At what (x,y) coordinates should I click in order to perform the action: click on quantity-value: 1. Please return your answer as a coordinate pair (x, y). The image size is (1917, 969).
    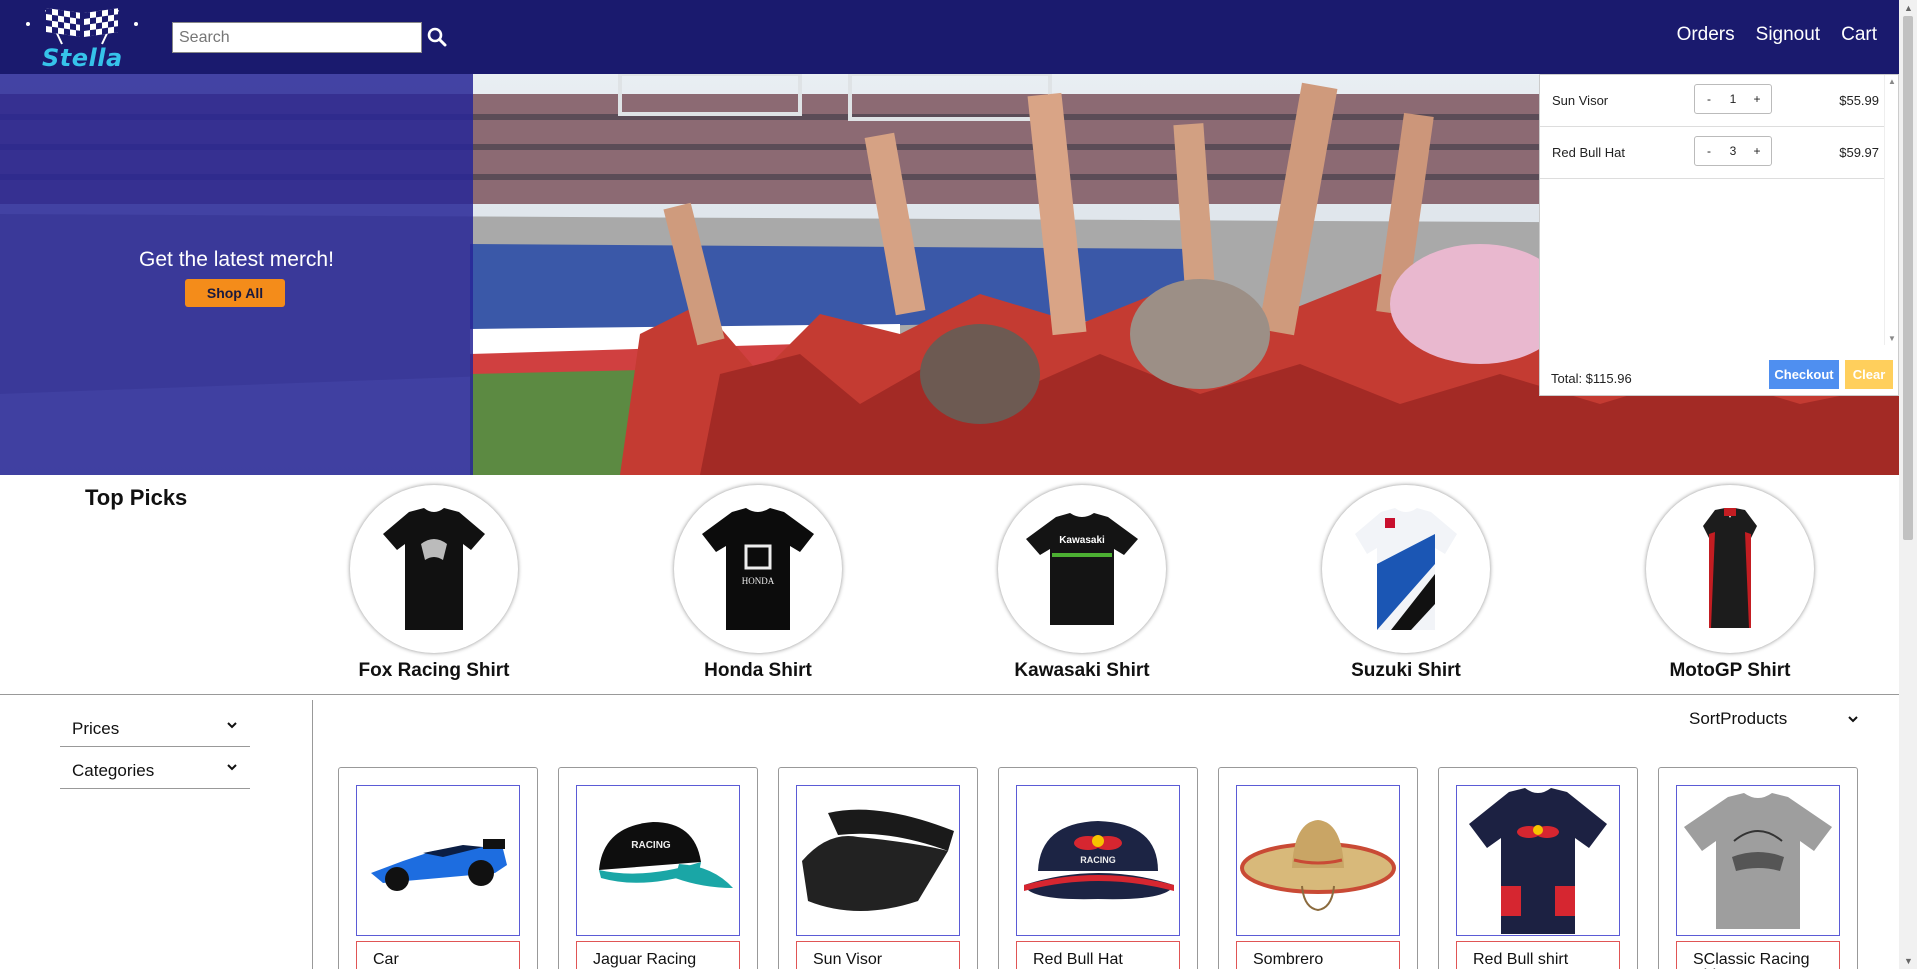
    Looking at the image, I should click on (1733, 99).